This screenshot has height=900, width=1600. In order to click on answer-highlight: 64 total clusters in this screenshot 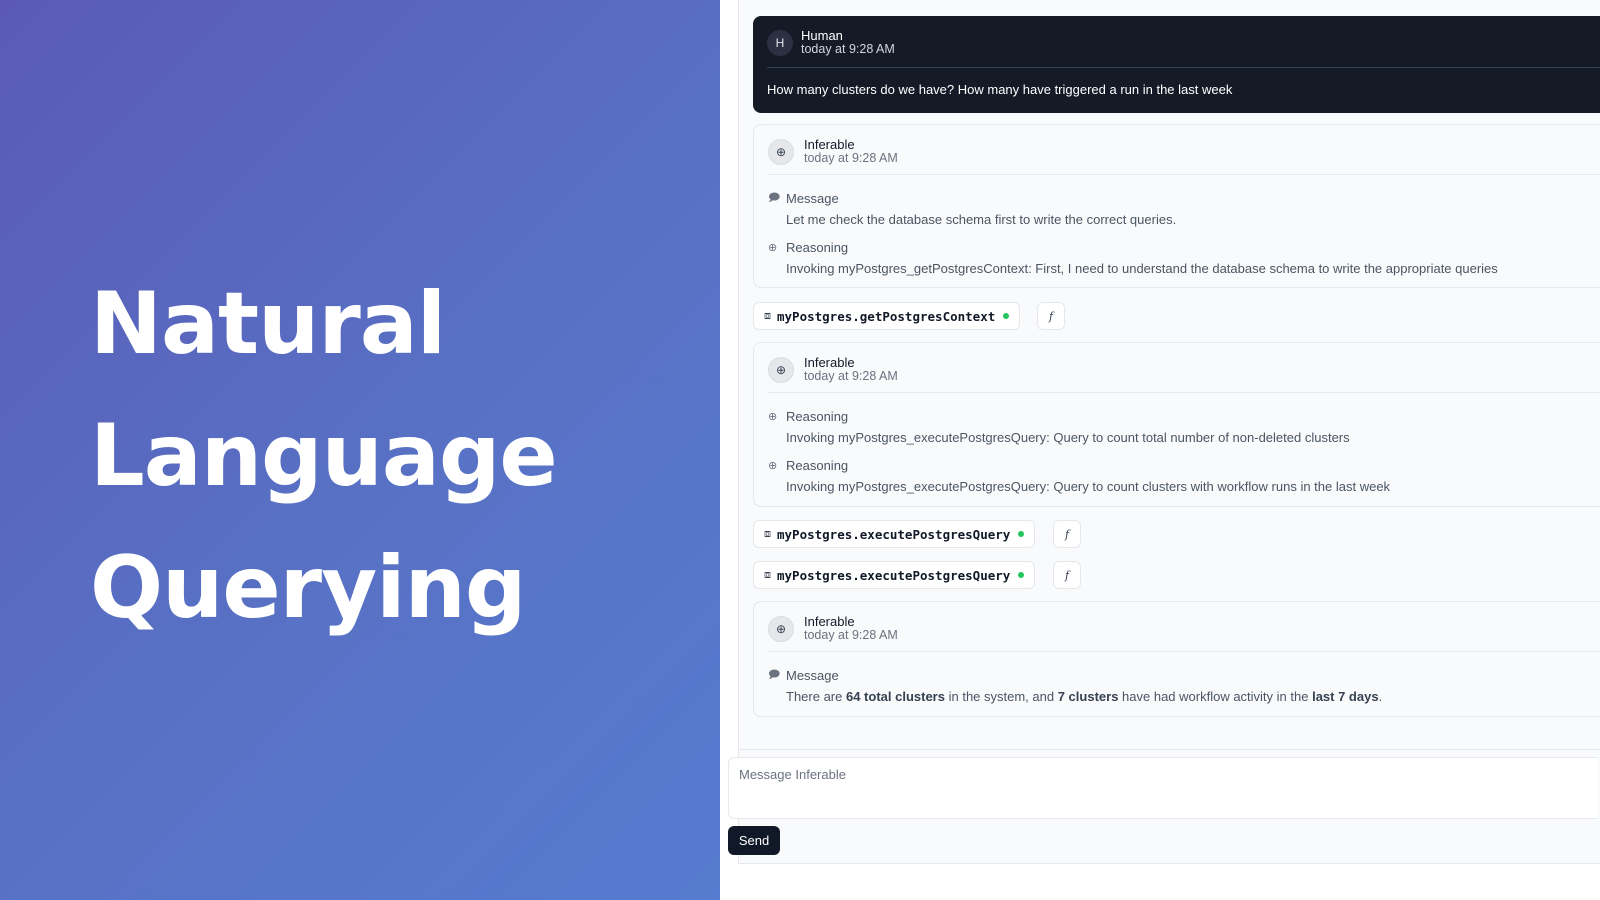, I will do `click(895, 696)`.